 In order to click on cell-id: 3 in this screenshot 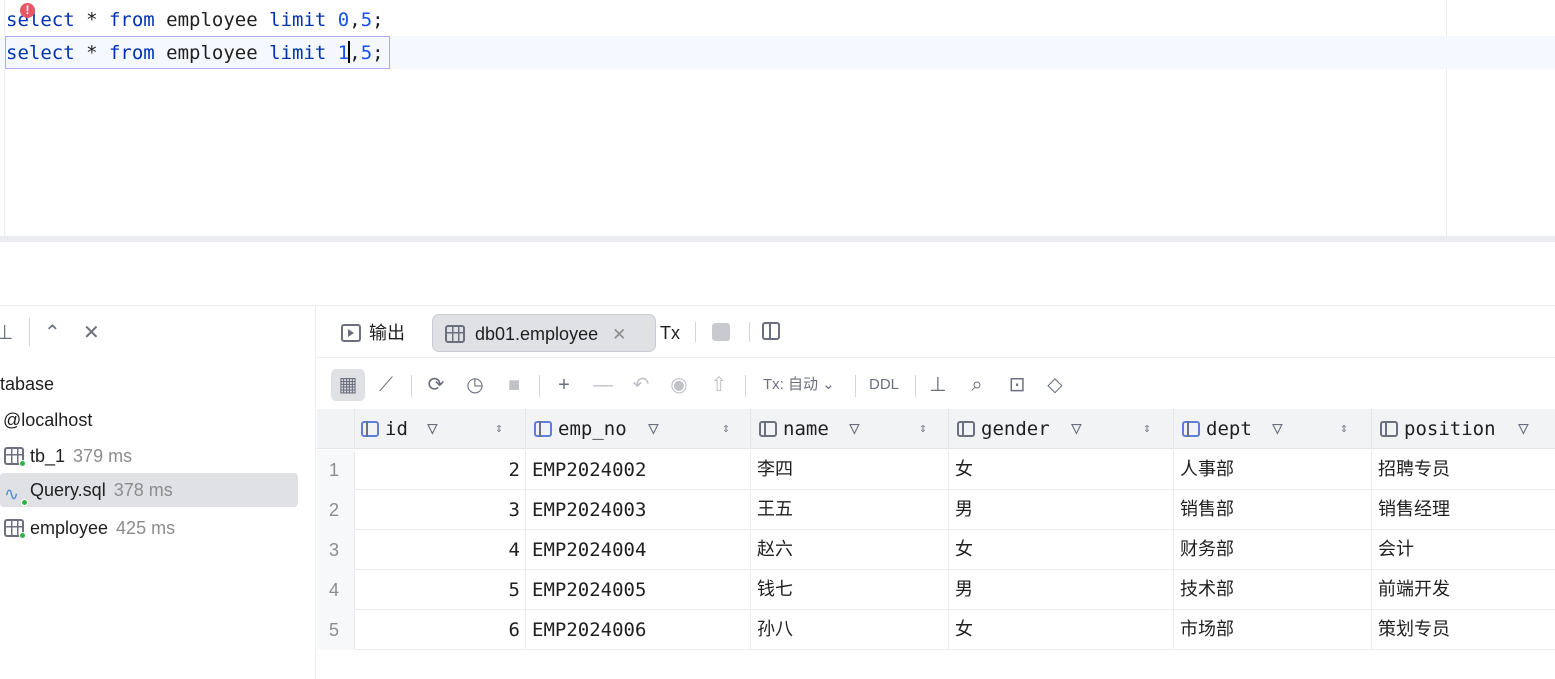, I will do `click(440, 510)`.